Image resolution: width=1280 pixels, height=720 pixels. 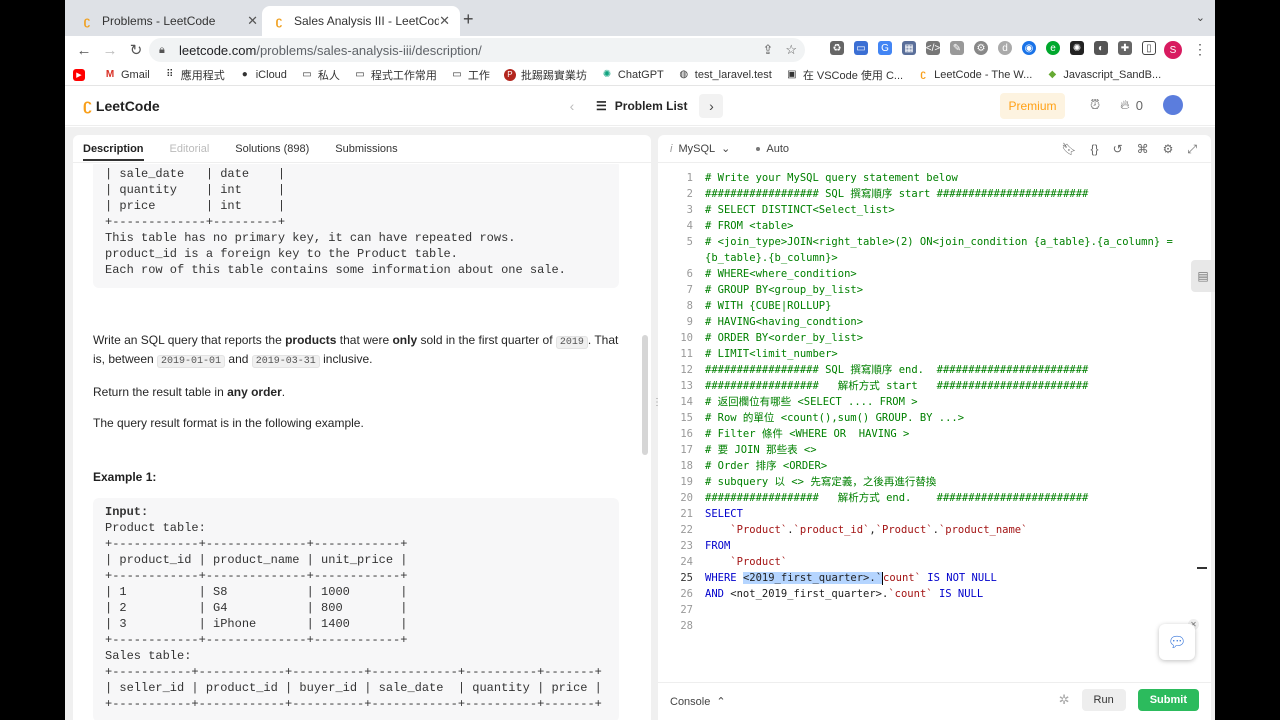 What do you see at coordinates (285, 361) in the screenshot?
I see `inline-code: 2019-03-31` at bounding box center [285, 361].